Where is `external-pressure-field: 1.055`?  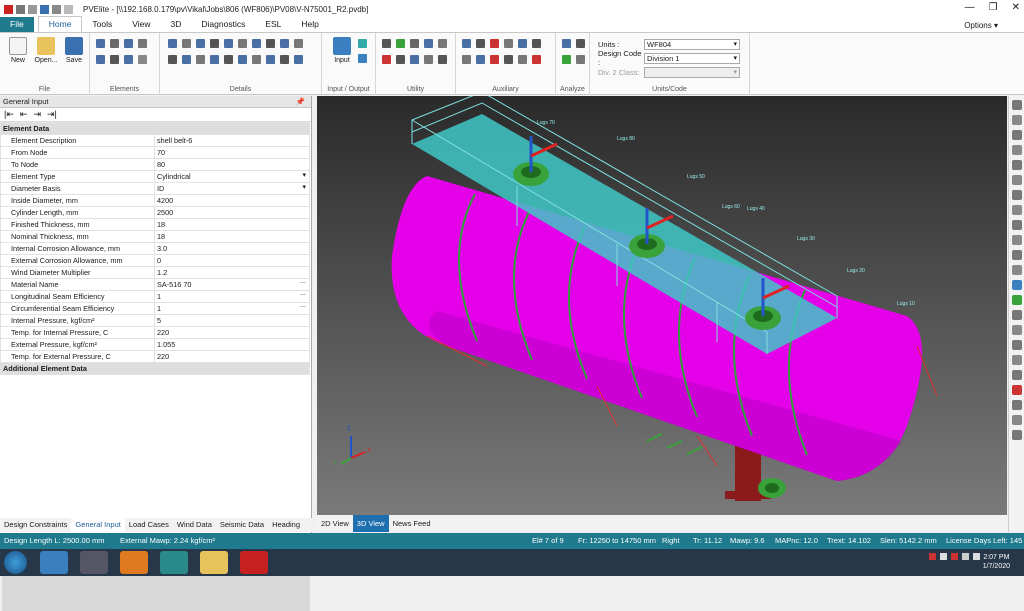
external-pressure-field: 1.055 is located at coordinates (232, 344).